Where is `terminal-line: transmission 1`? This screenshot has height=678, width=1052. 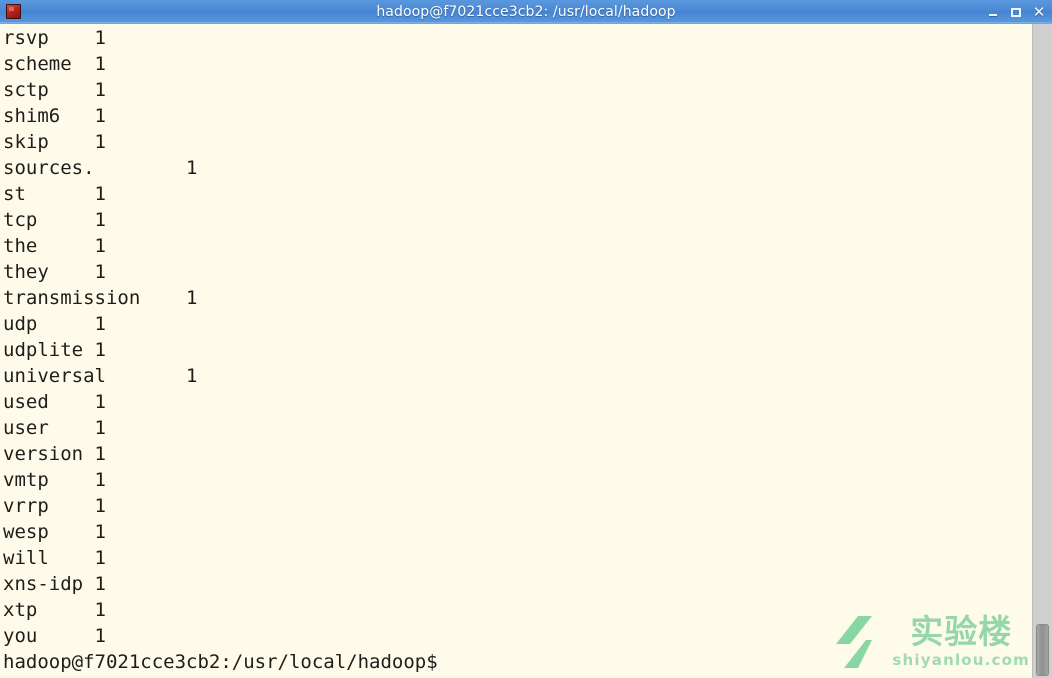
terminal-line: transmission 1 is located at coordinates (100, 298).